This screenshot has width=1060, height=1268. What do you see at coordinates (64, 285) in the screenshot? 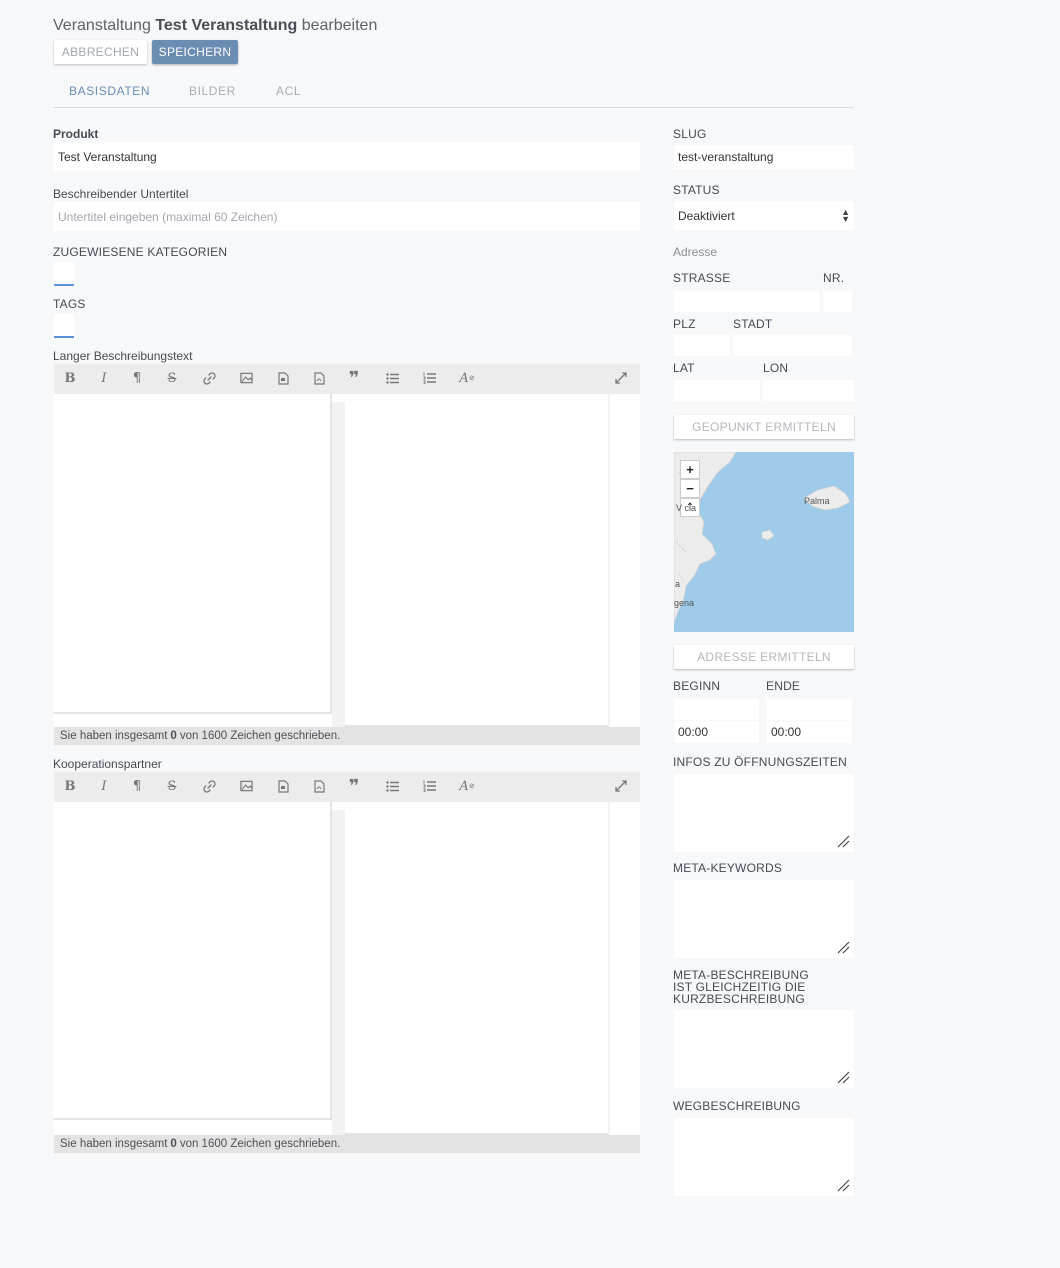
I see `categories-underline` at bounding box center [64, 285].